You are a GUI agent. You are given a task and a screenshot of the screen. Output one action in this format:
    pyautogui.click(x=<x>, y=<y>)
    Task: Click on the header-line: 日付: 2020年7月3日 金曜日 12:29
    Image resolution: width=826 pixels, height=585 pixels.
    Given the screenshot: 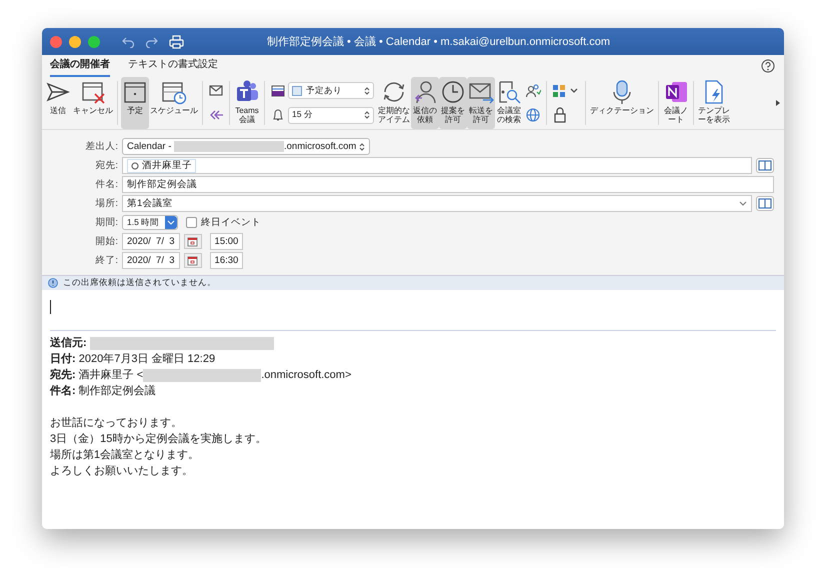 What is the action you would take?
    pyautogui.click(x=133, y=359)
    